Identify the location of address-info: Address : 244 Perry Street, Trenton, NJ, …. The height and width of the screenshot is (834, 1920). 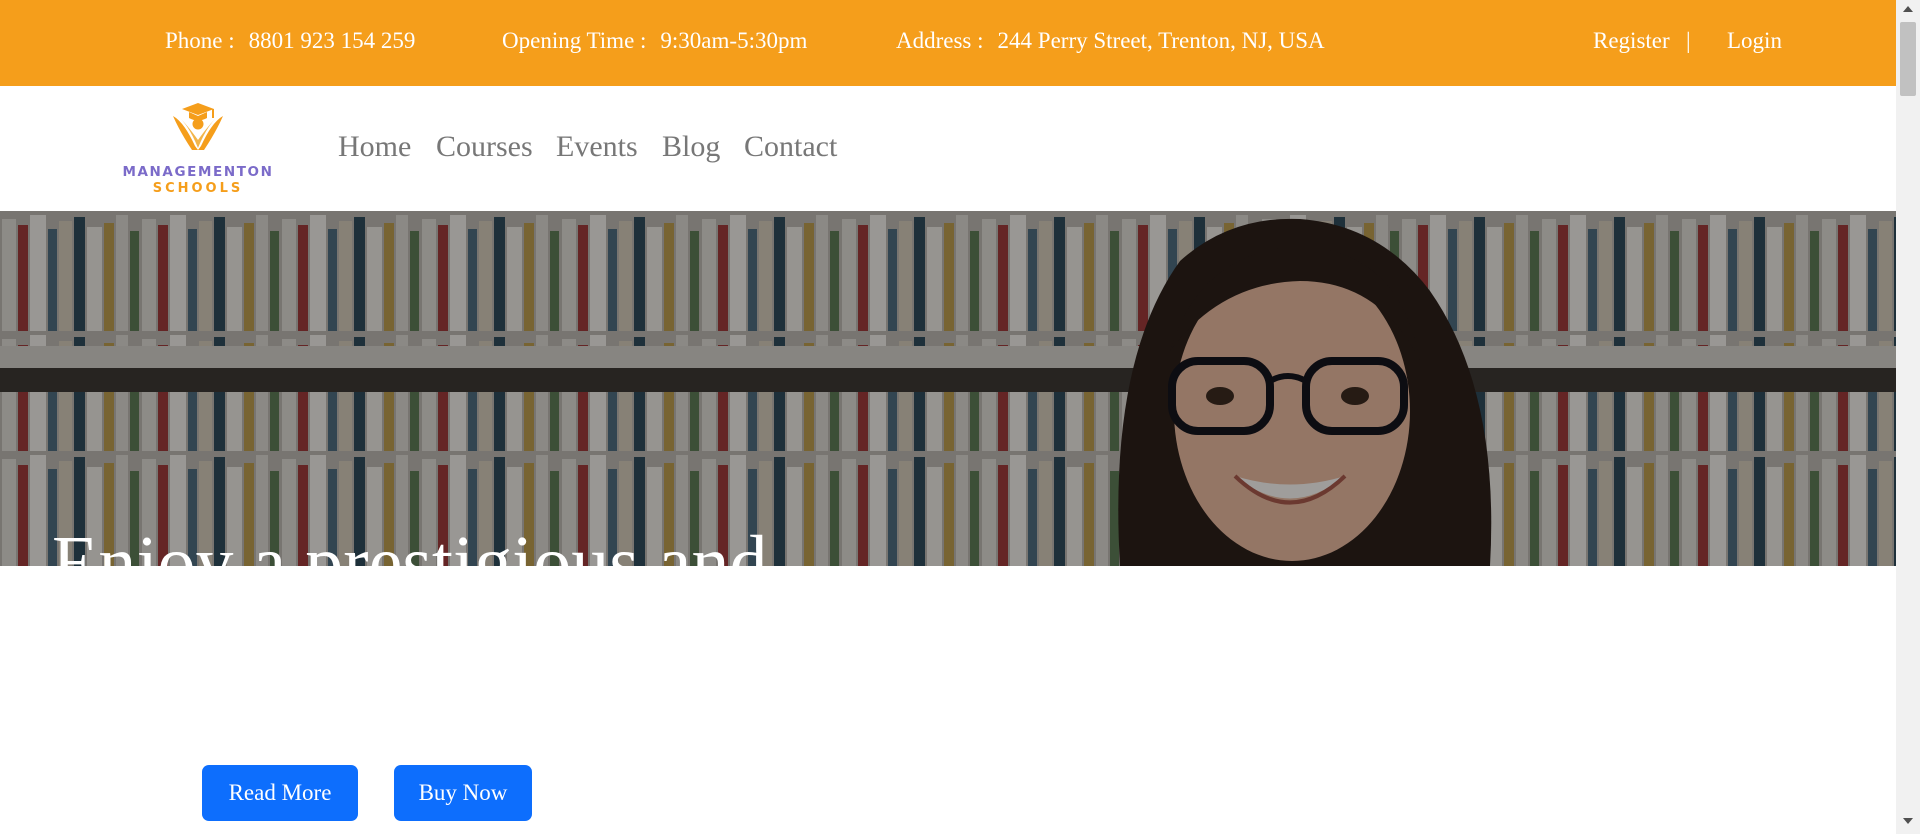
(1110, 41).